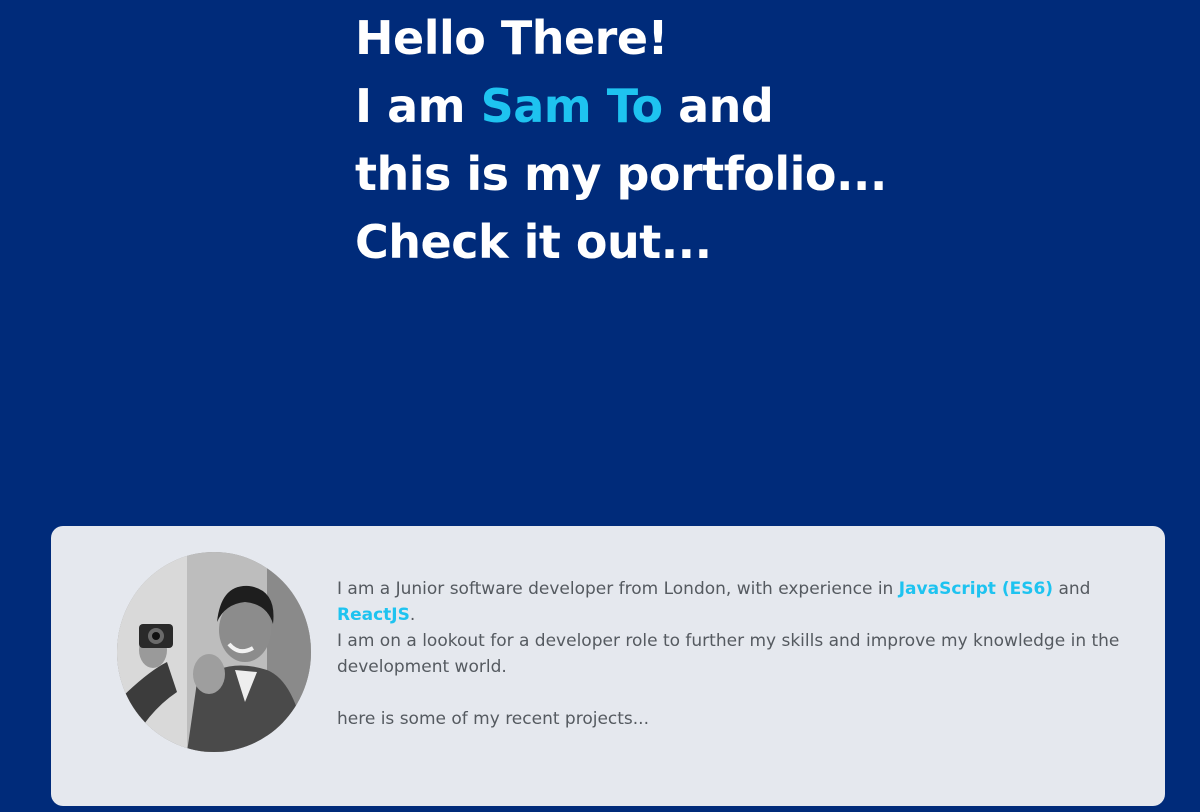  I want to click on skill-reactjs: ReactJS, so click(373, 615).